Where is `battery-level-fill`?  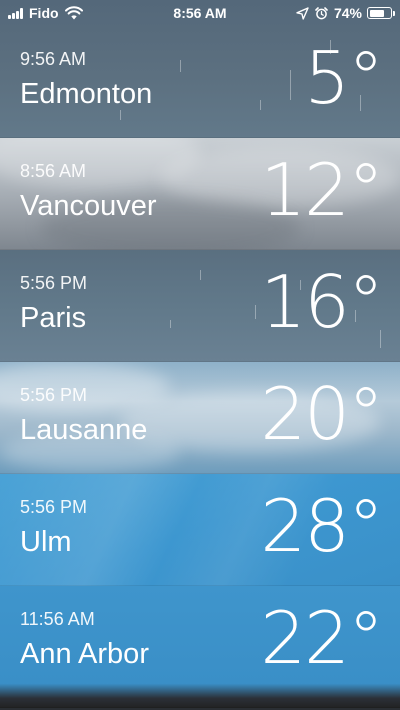 battery-level-fill is located at coordinates (376, 13).